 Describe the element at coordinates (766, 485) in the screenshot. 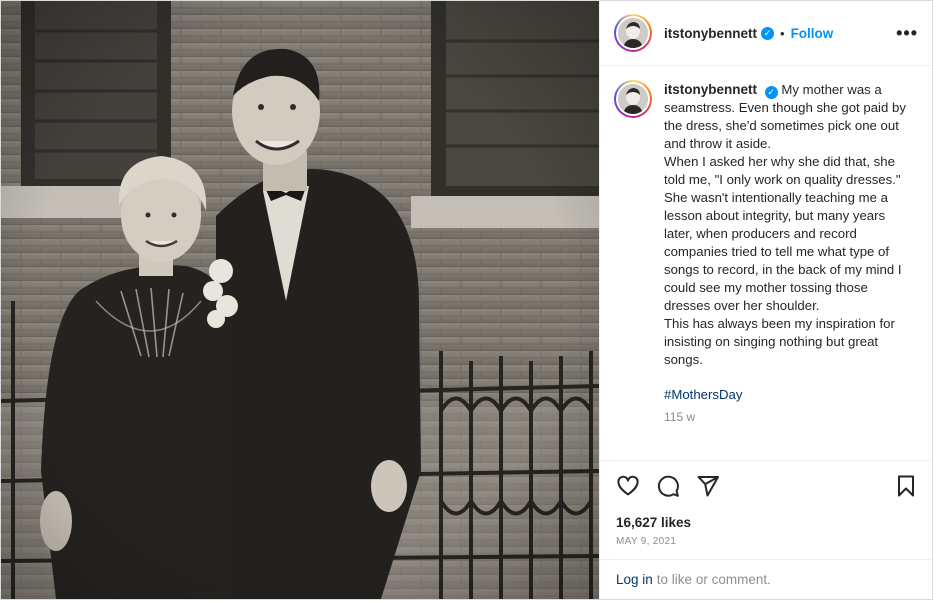

I see `action-bar` at that location.